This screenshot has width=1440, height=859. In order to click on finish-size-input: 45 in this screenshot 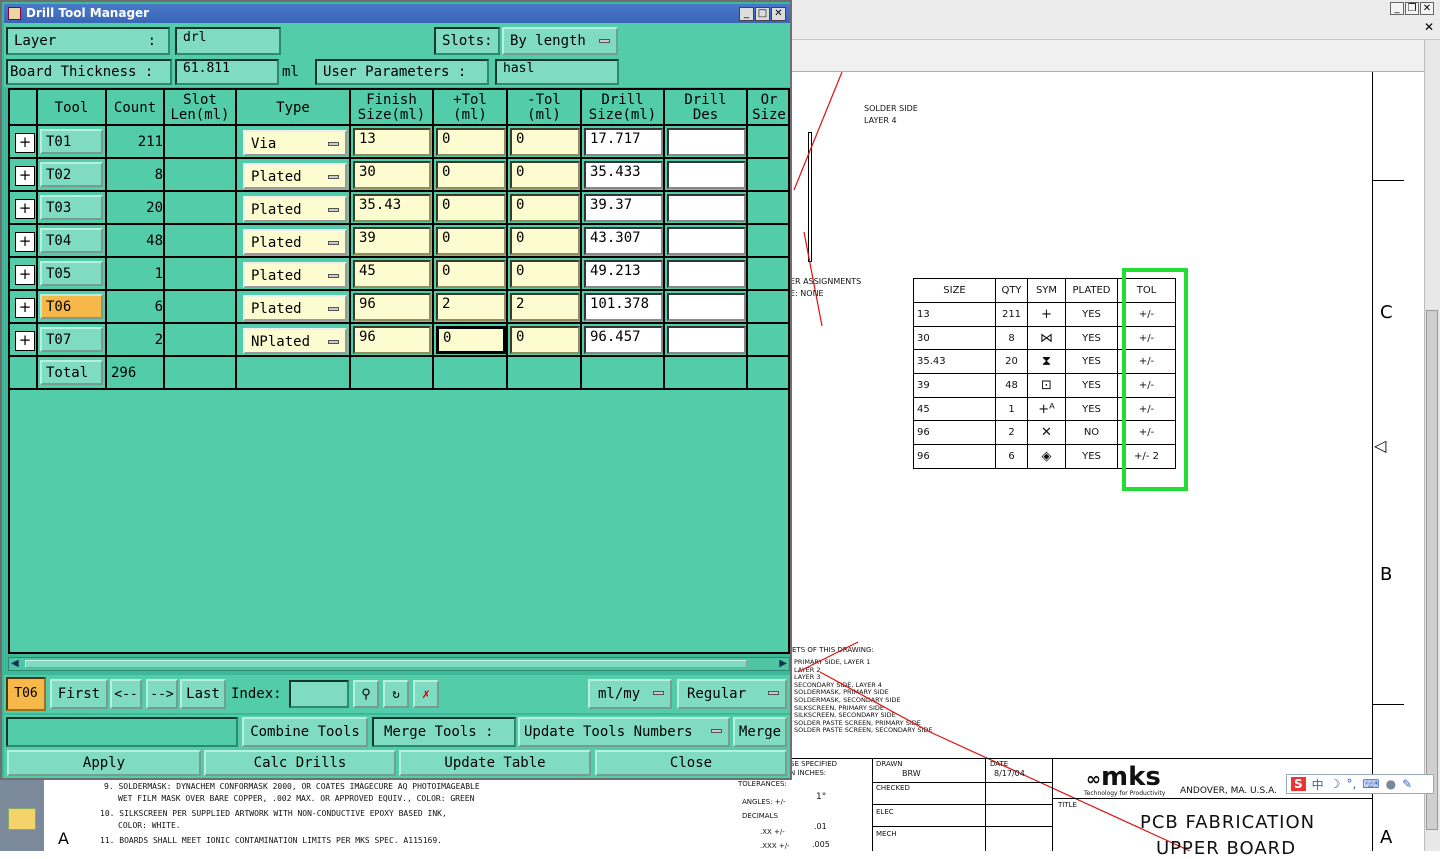, I will do `click(392, 274)`.